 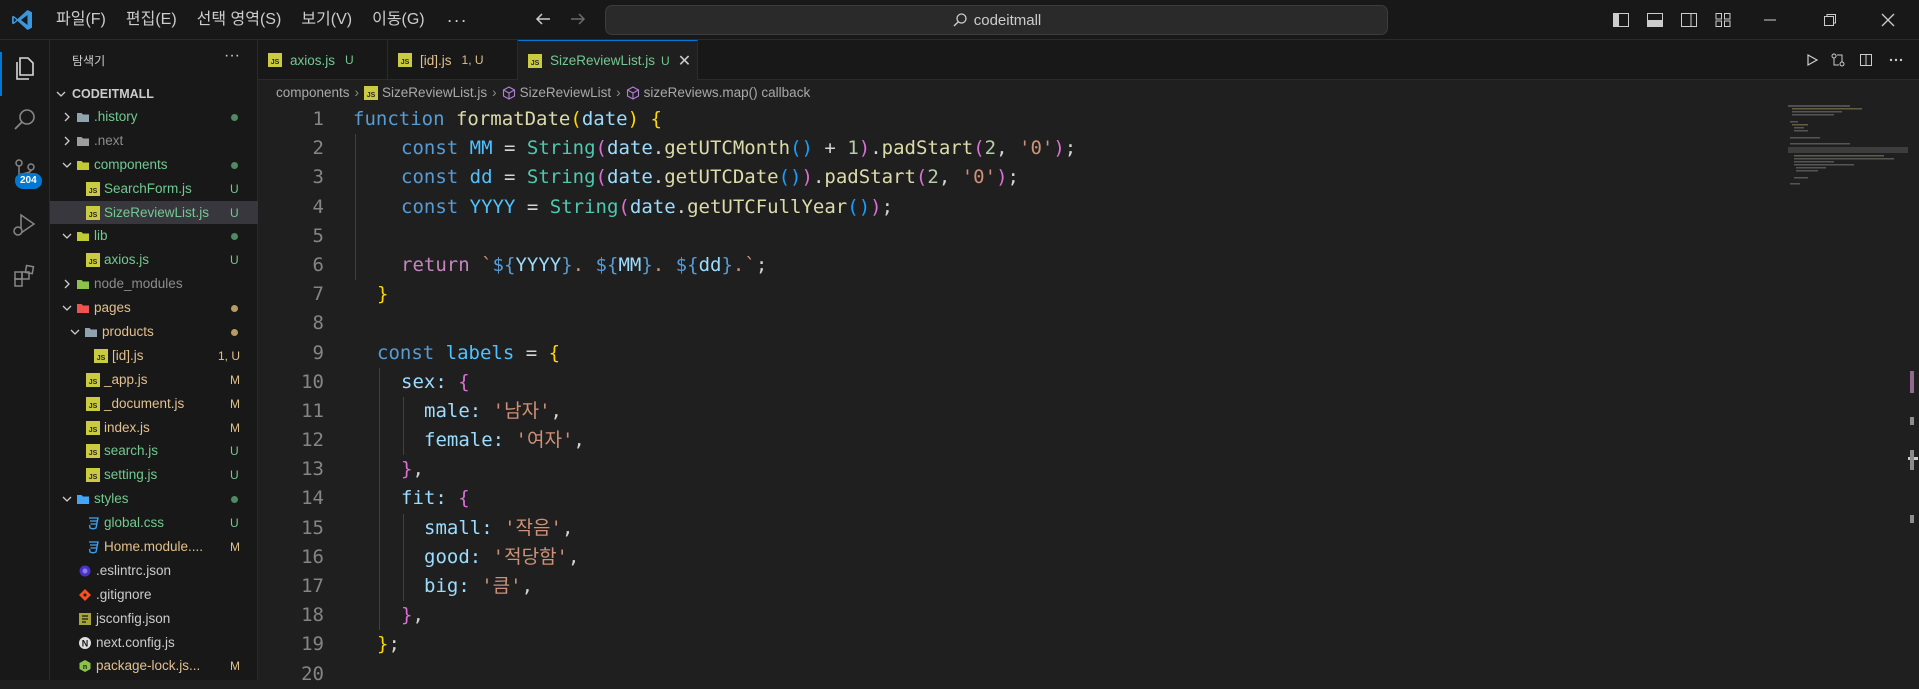 What do you see at coordinates (154, 619) in the screenshot?
I see `tree-item: jsconfig.json` at bounding box center [154, 619].